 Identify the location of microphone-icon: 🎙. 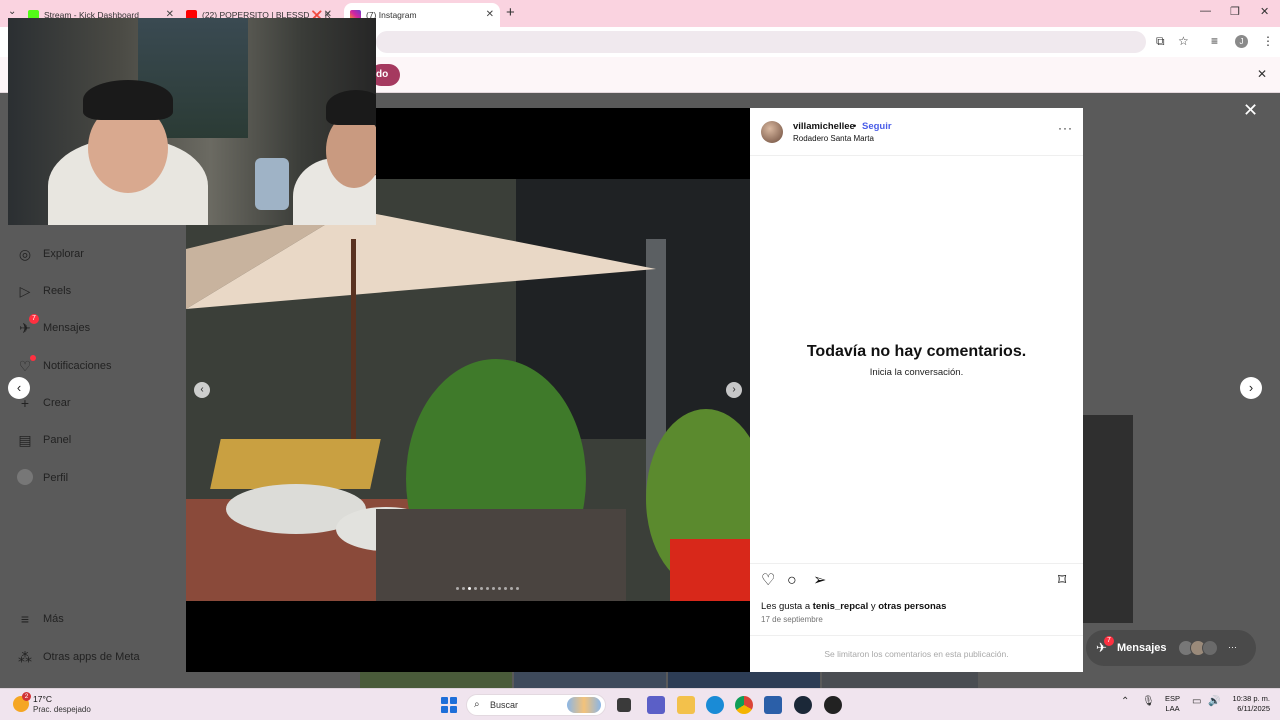
(1148, 701).